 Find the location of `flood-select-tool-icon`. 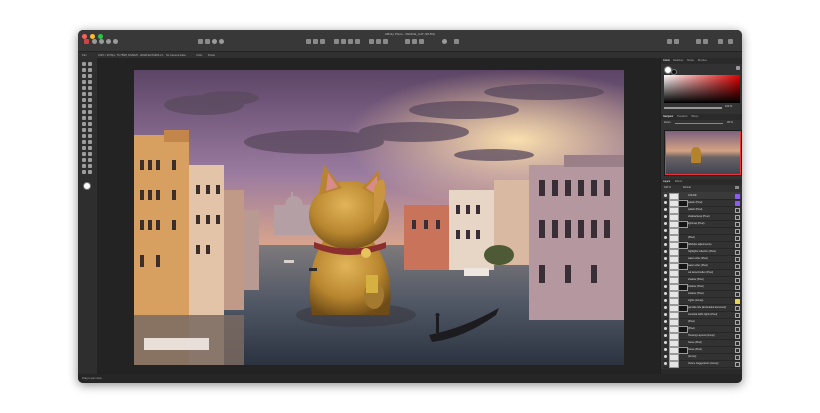

flood-select-tool-icon is located at coordinates (84, 76).